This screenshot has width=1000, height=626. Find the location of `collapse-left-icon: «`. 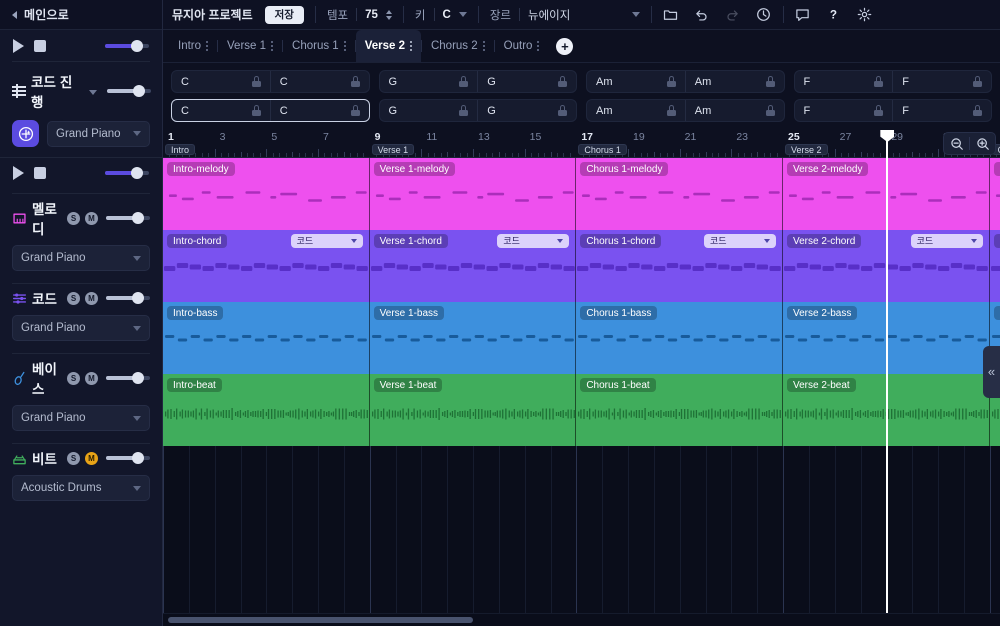

collapse-left-icon: « is located at coordinates (991, 371).